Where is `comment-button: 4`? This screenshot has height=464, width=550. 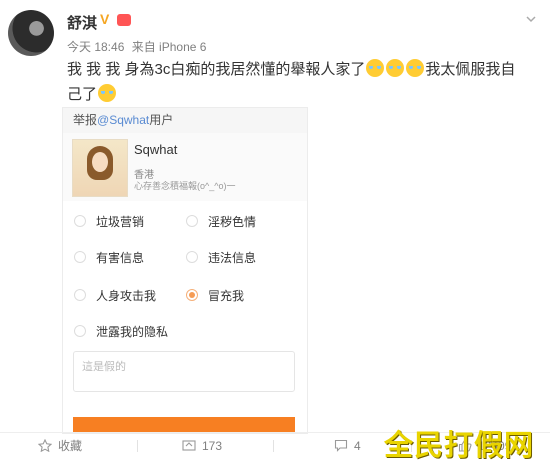
comment-button: 4 is located at coordinates (347, 446).